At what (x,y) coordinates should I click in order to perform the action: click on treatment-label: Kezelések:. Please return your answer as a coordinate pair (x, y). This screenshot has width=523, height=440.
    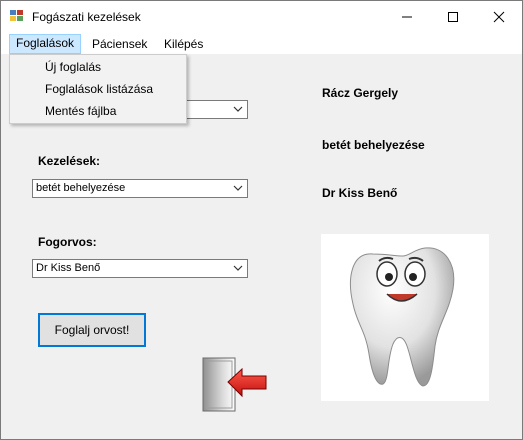
    Looking at the image, I should click on (69, 161).